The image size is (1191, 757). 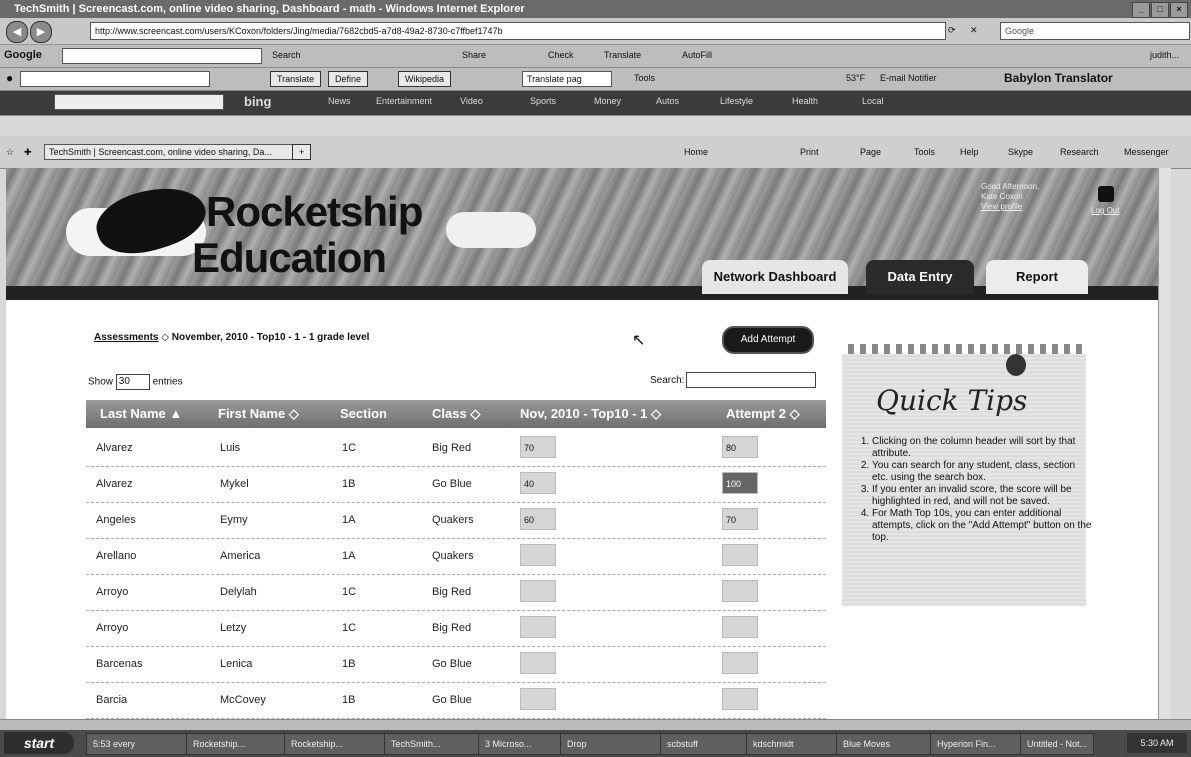 I want to click on messenger-button: Messenger, so click(x=1146, y=152).